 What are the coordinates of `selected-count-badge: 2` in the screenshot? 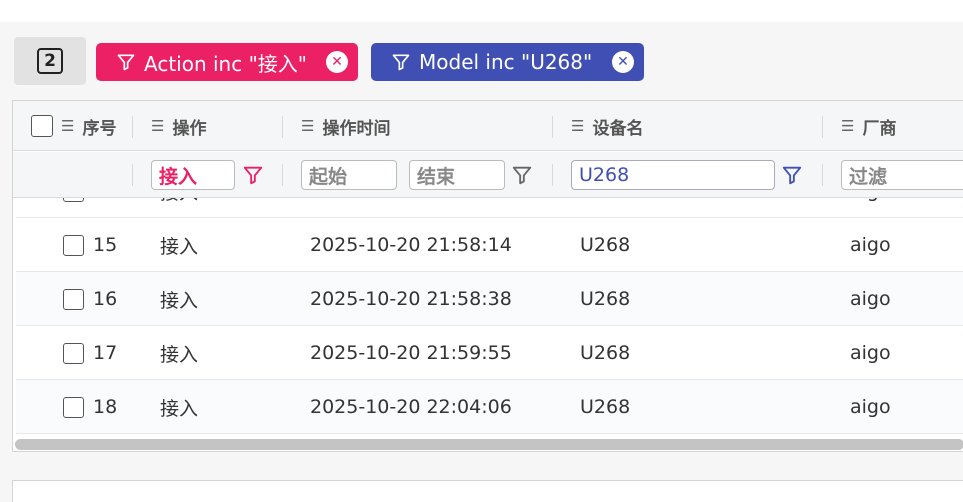 It's located at (50, 61).